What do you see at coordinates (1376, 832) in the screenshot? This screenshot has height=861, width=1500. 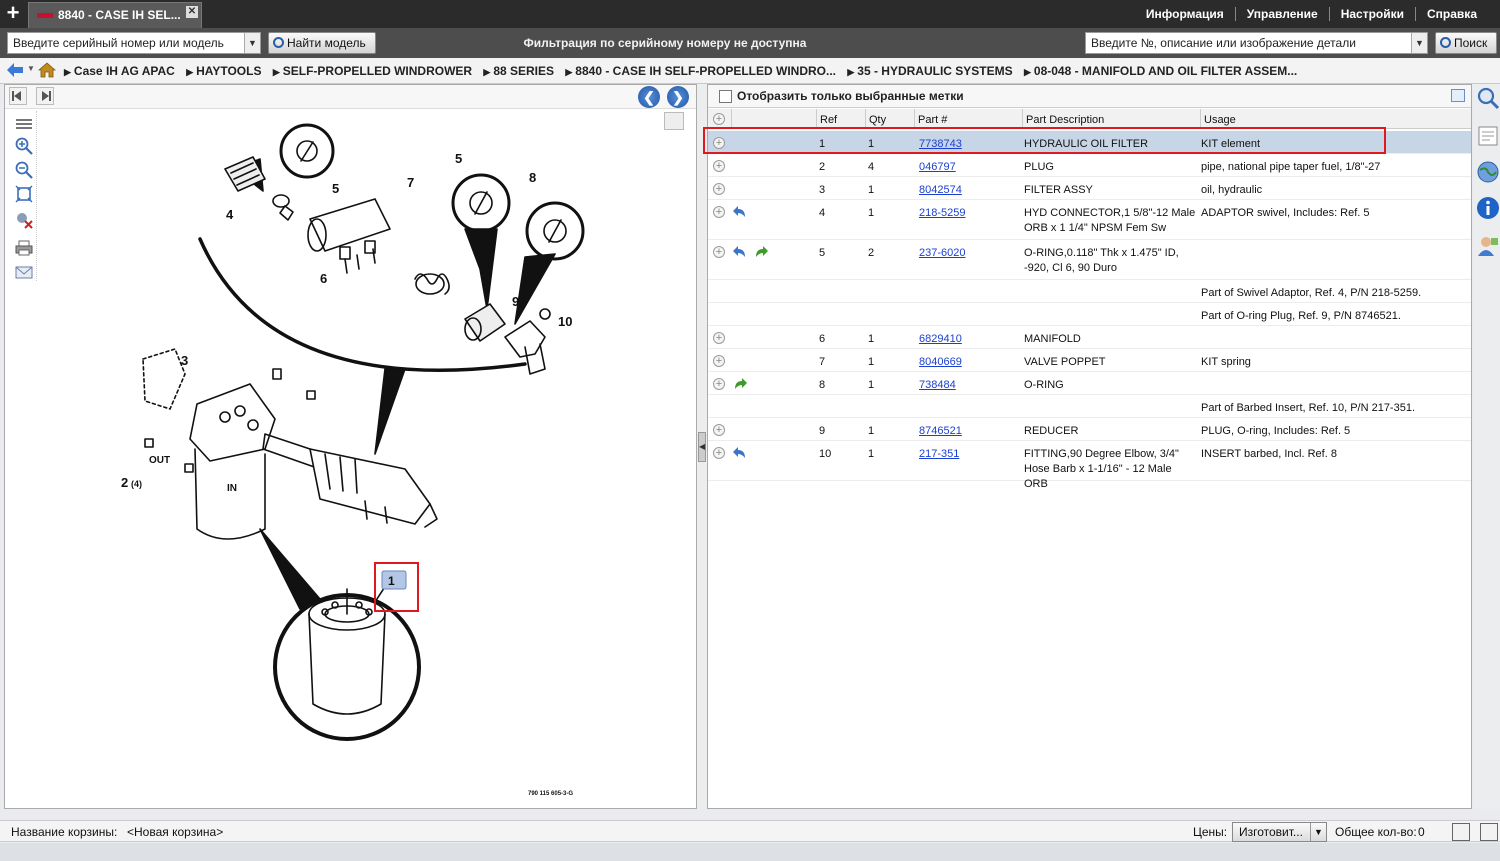 I see `total-qty-label: Общее кол-во:` at bounding box center [1376, 832].